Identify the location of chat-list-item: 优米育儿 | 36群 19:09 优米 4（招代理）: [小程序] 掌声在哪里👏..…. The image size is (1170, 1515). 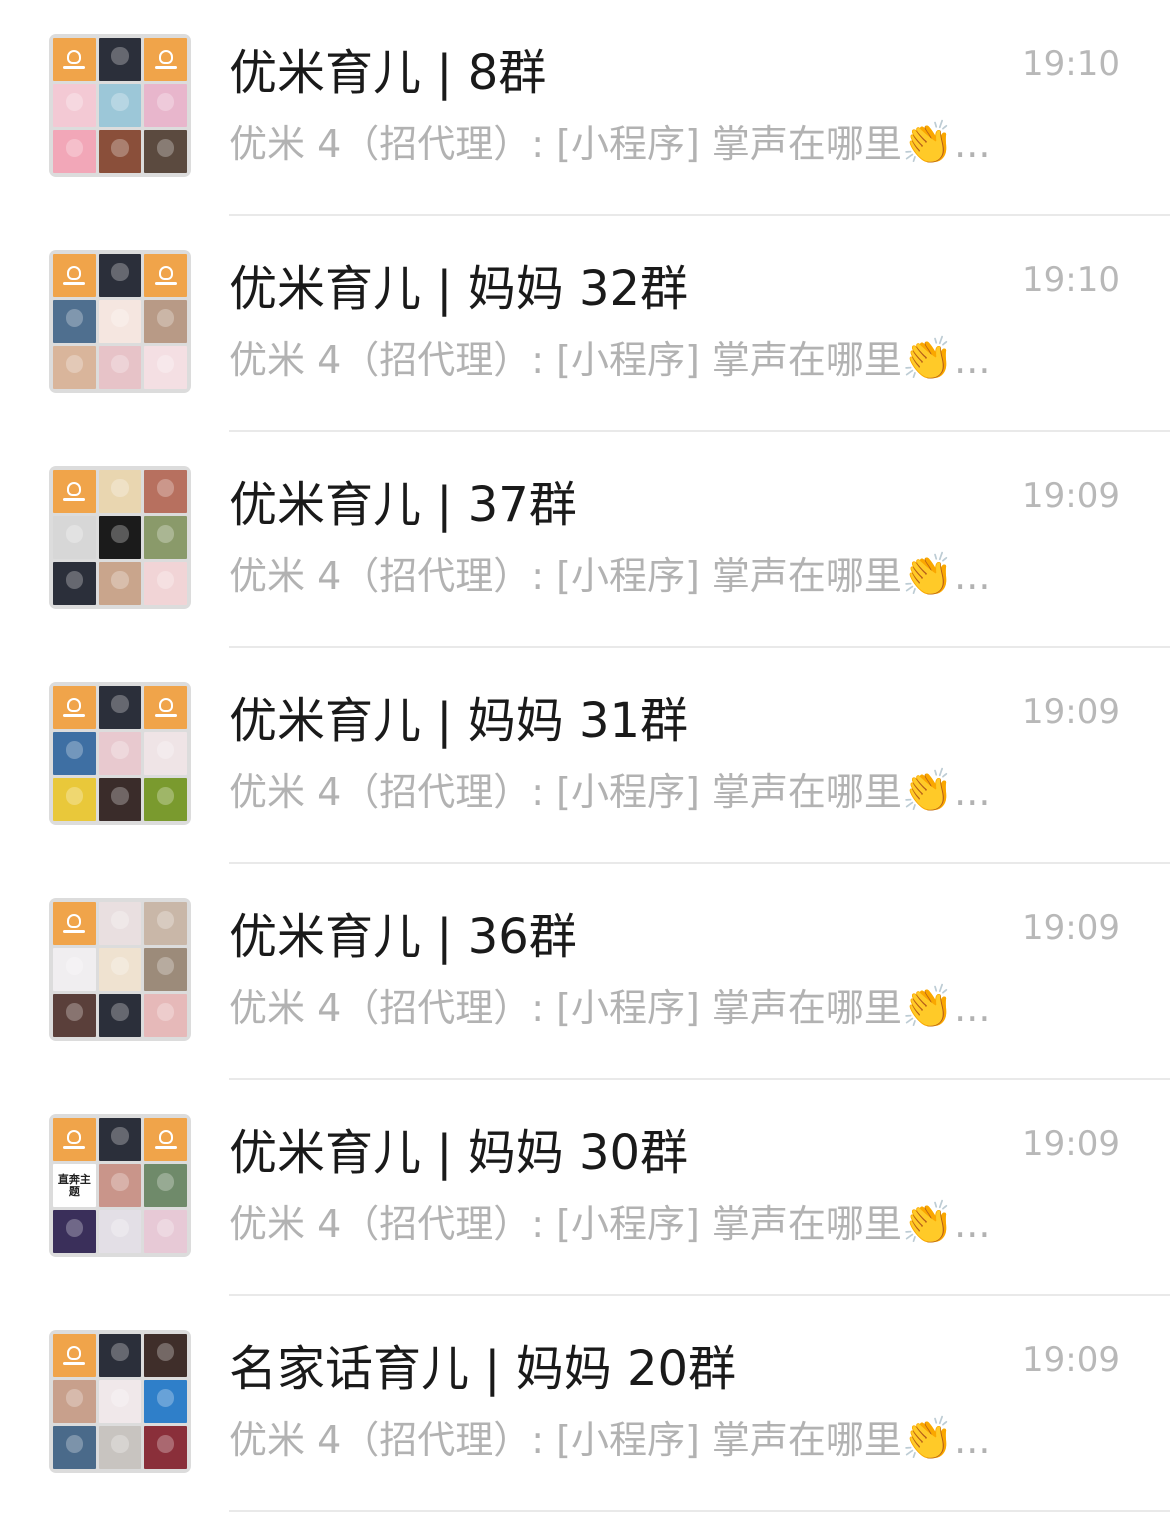
(585, 972).